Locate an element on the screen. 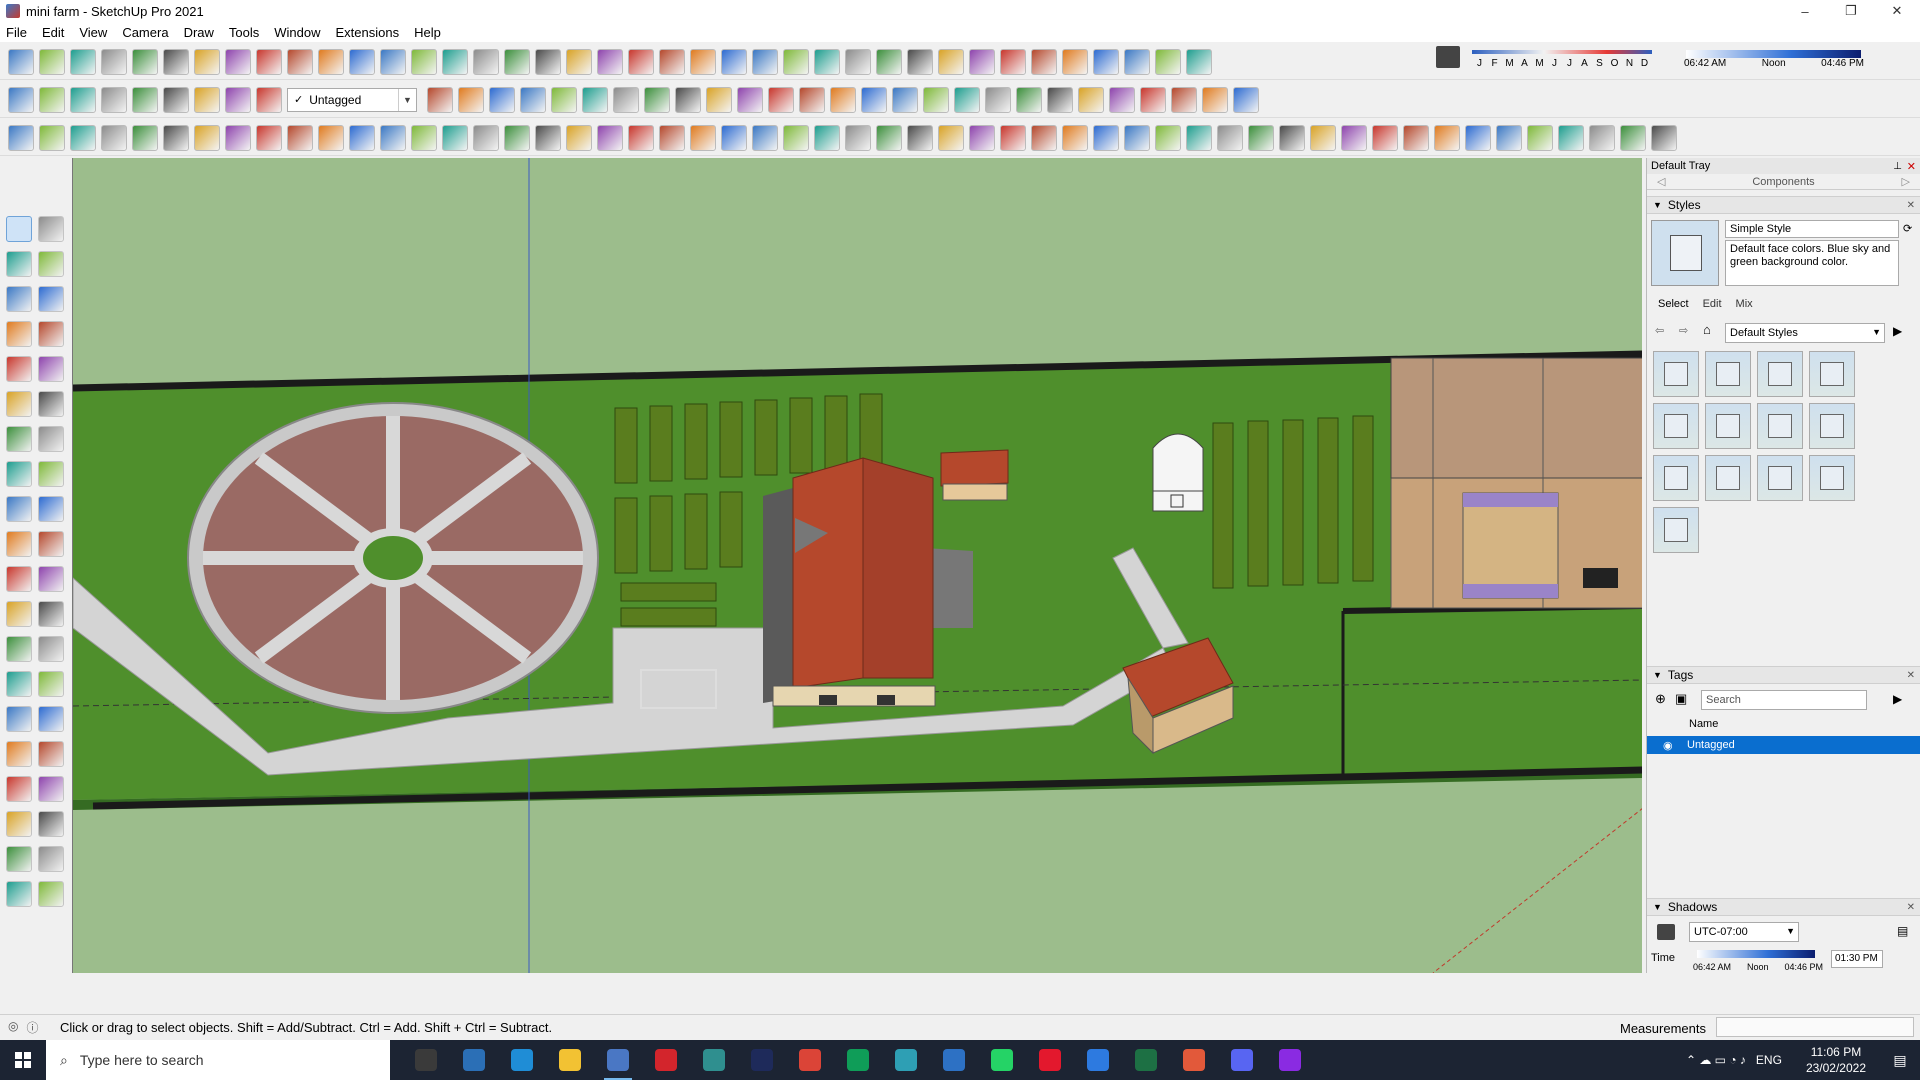  arc-tool-icon is located at coordinates (19, 404).